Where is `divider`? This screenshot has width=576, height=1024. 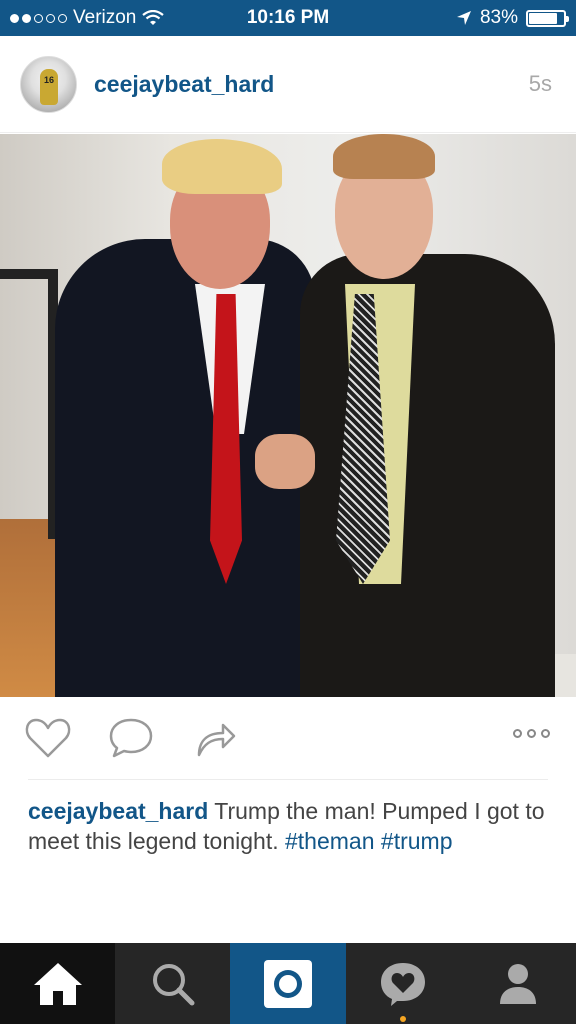 divider is located at coordinates (288, 779).